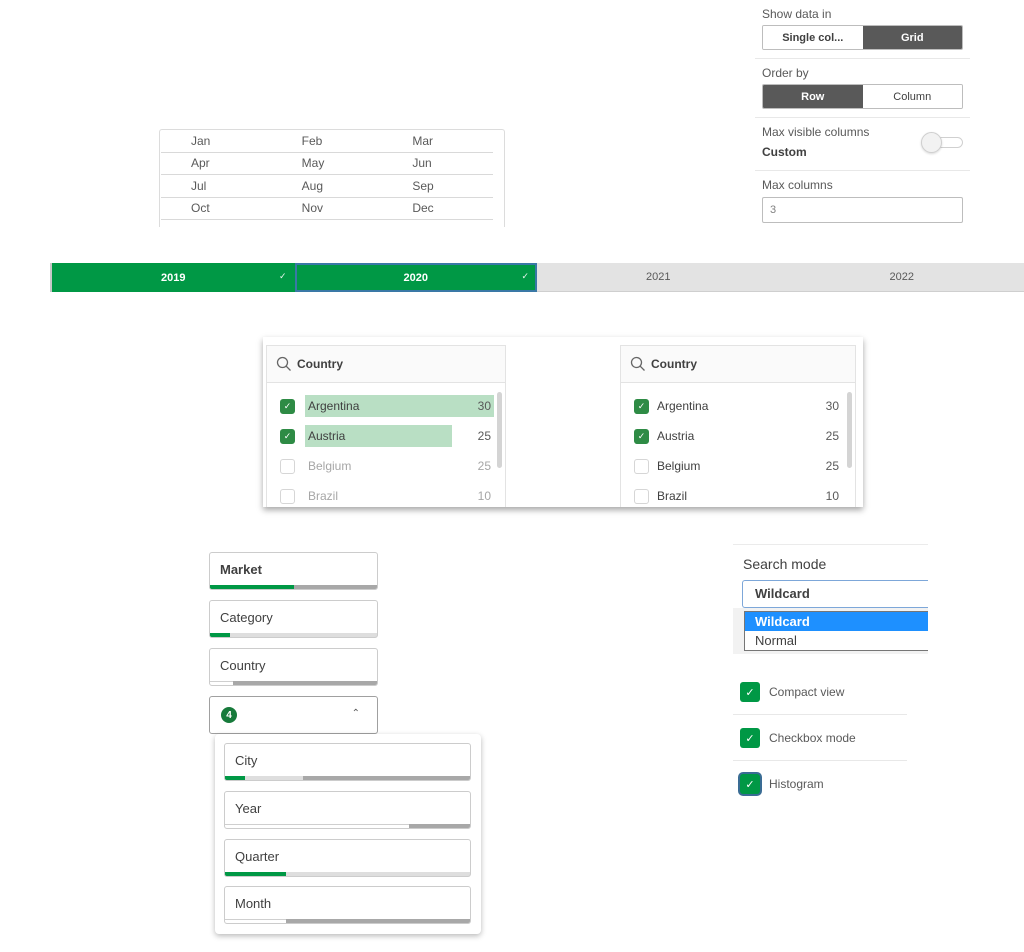 The image size is (1024, 952). I want to click on option-wildcard: Wildcard, so click(836, 621).